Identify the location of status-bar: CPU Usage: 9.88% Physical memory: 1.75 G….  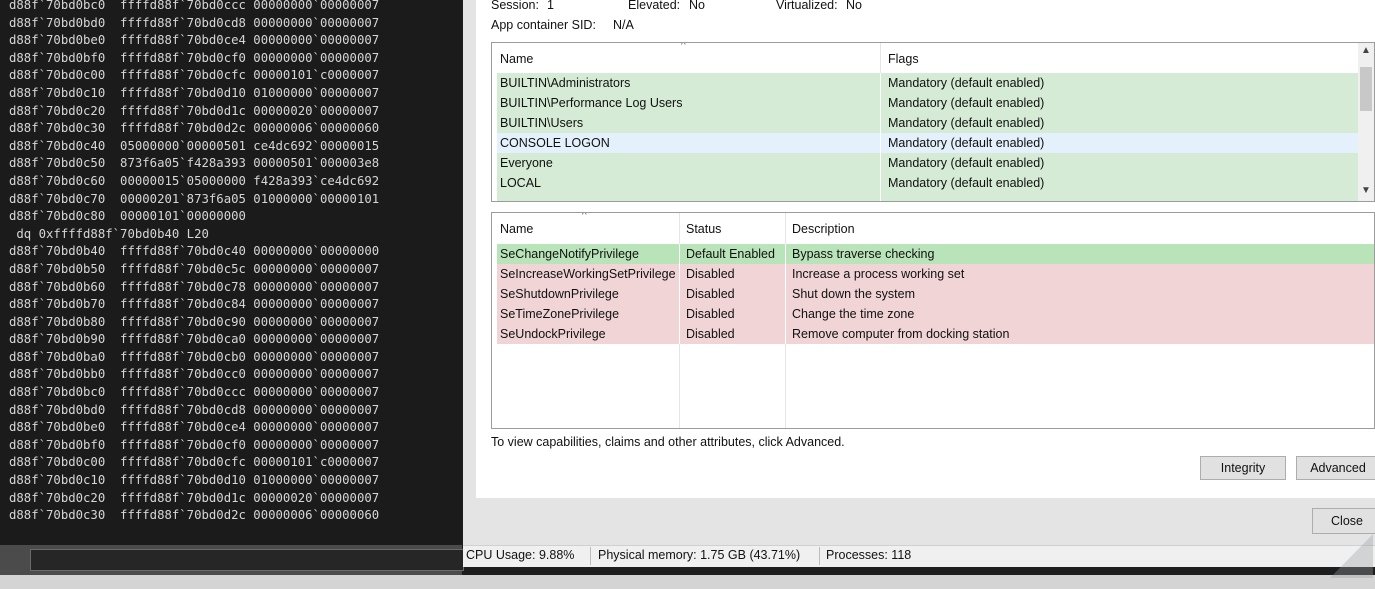
(919, 556).